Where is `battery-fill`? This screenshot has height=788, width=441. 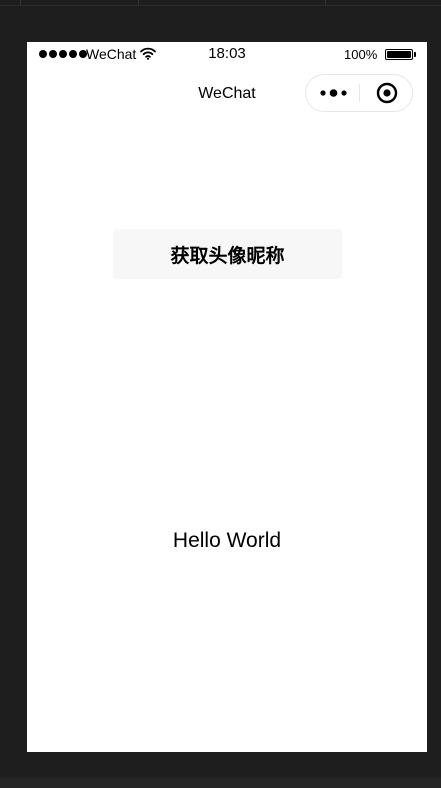 battery-fill is located at coordinates (399, 54).